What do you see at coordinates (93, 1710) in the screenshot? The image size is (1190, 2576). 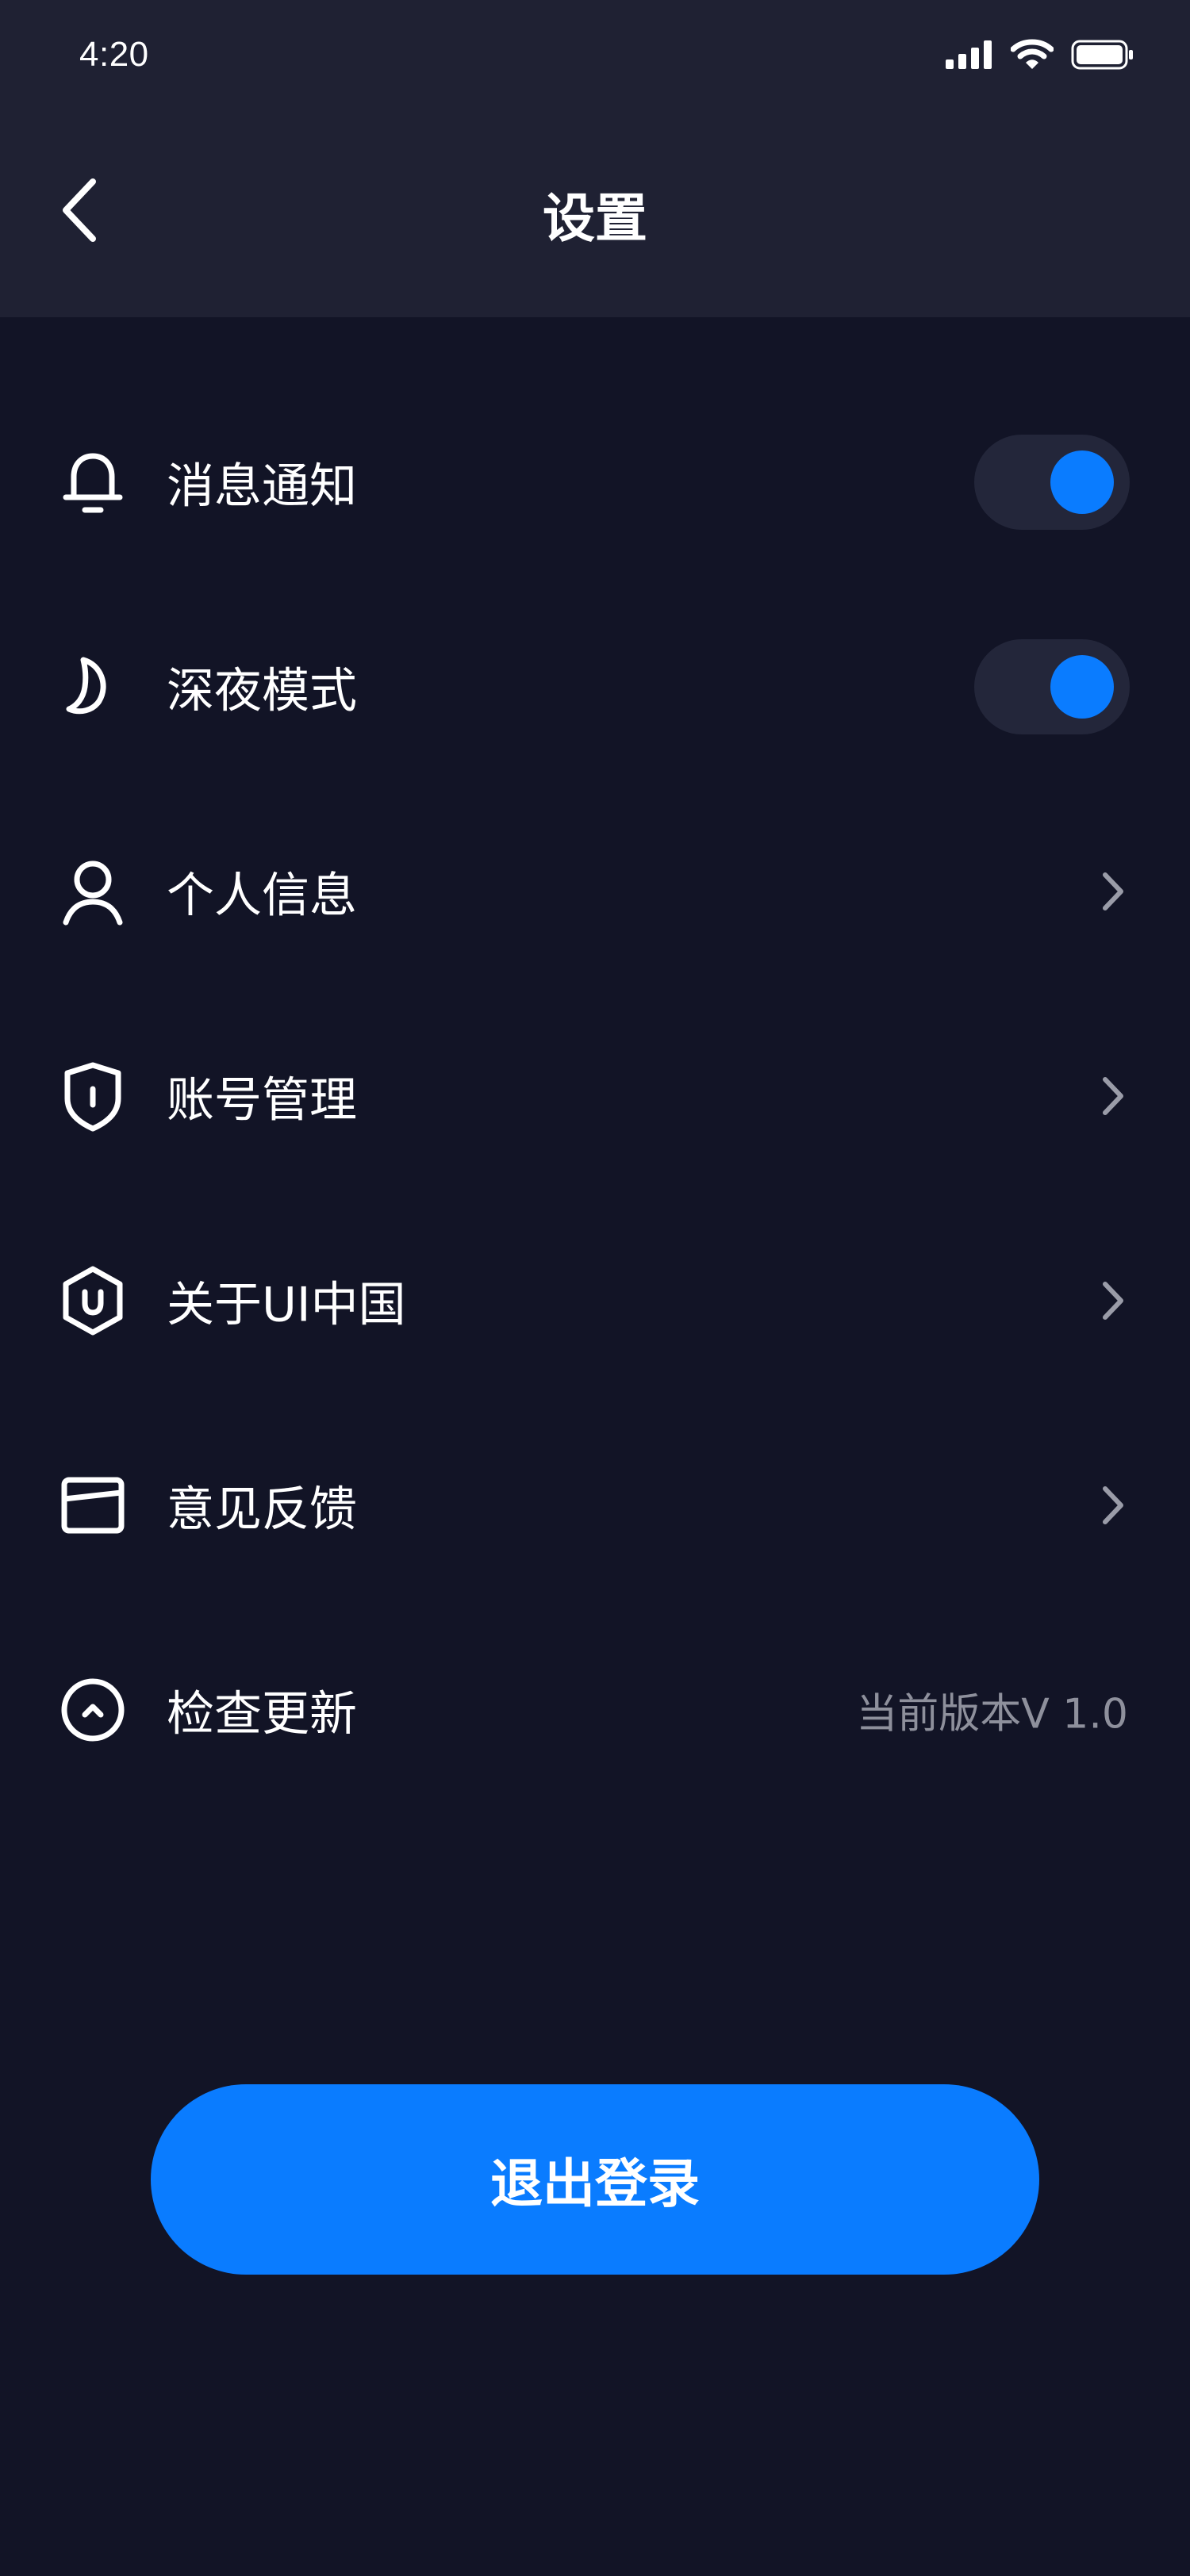 I see `arrow-up-circle-icon` at bounding box center [93, 1710].